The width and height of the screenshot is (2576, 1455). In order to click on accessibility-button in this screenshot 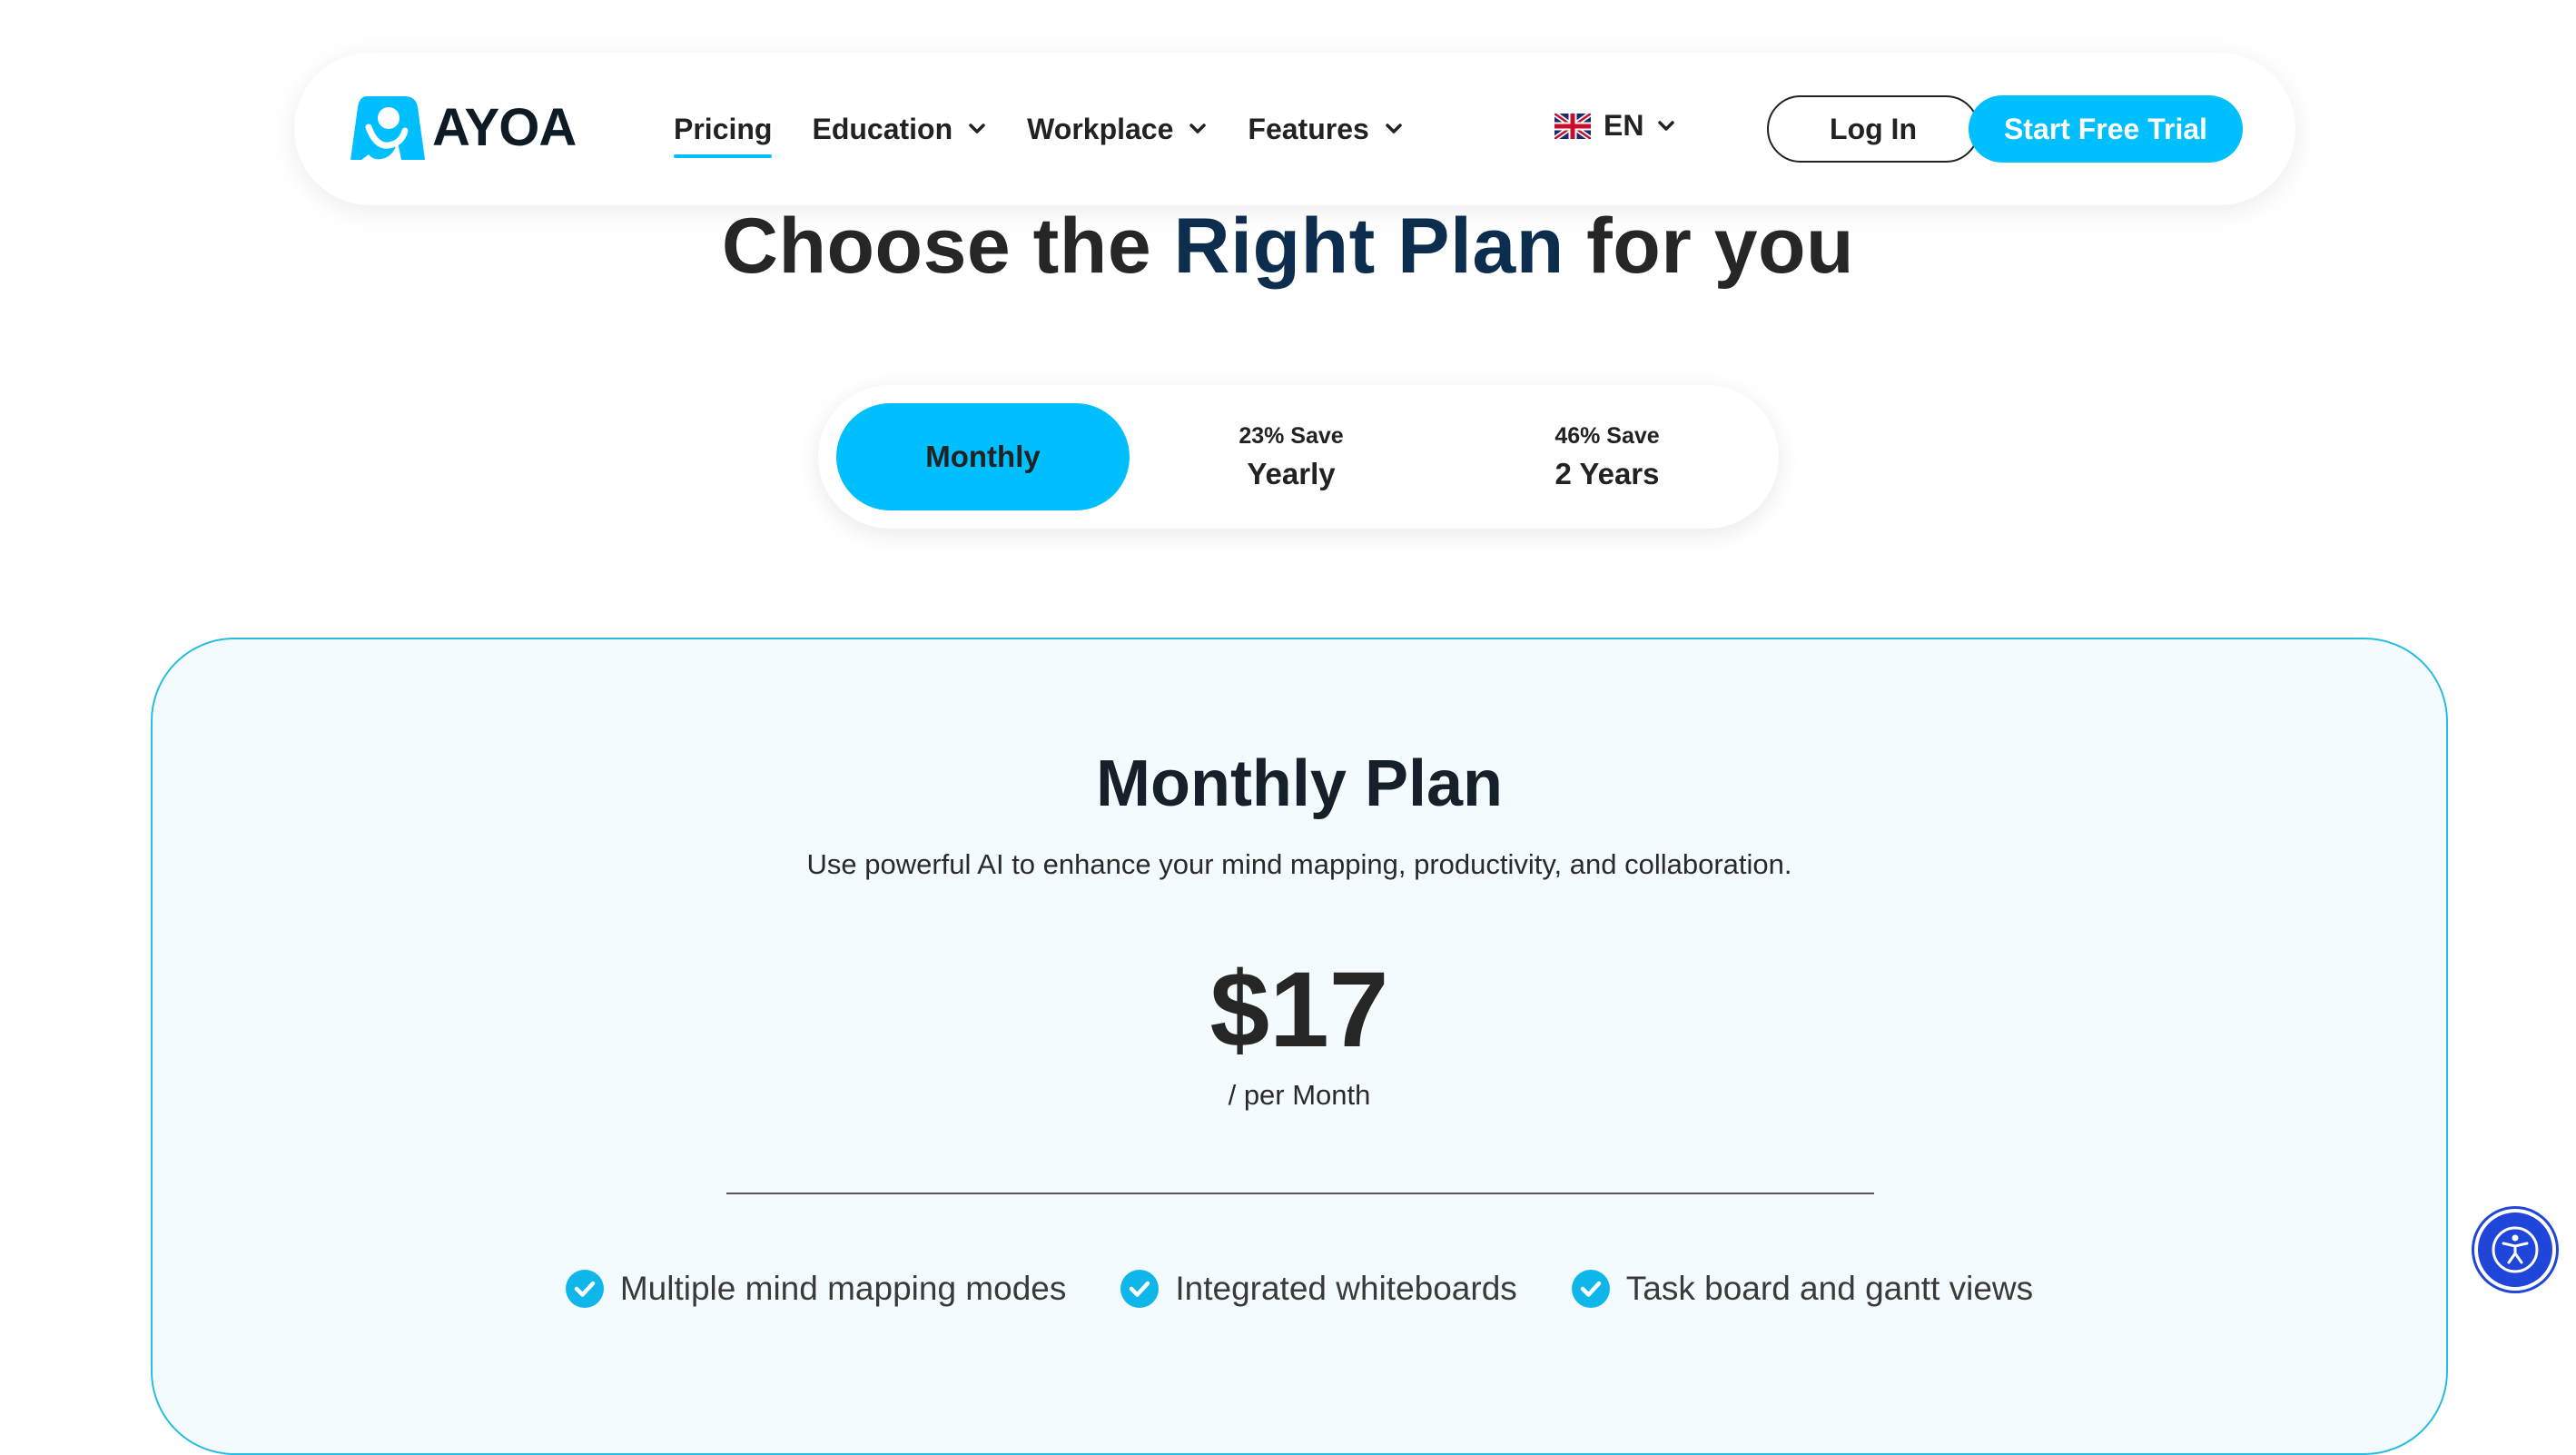, I will do `click(2515, 1250)`.